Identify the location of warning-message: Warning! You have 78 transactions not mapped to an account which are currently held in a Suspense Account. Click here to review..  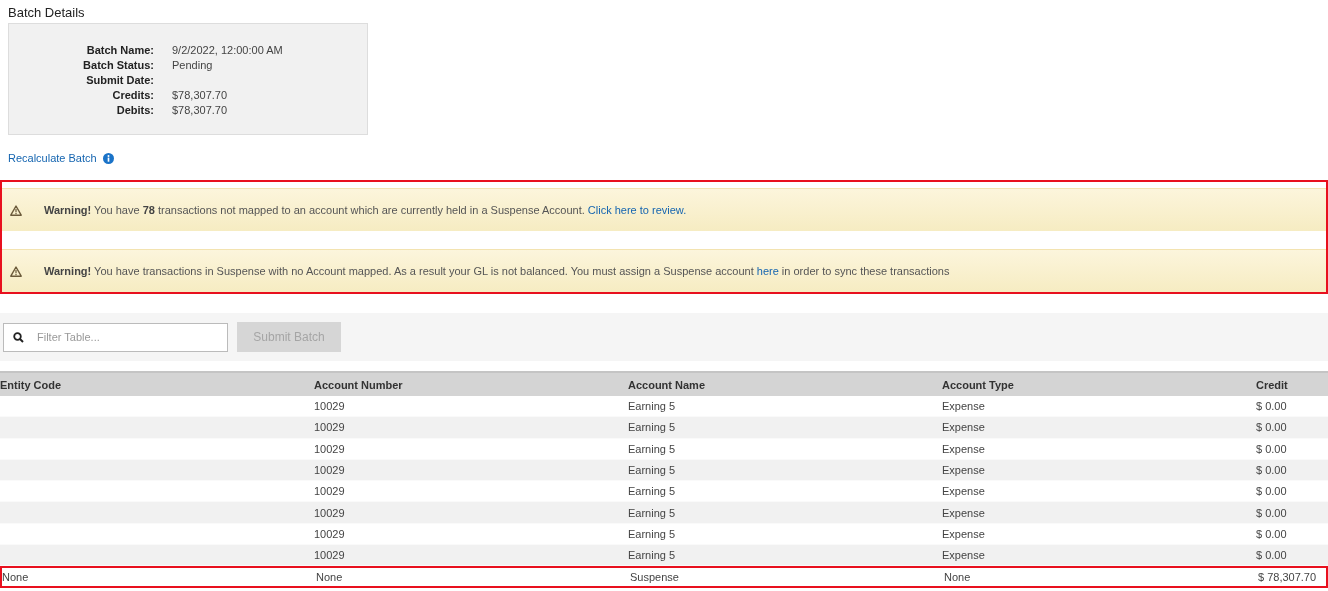
(365, 210).